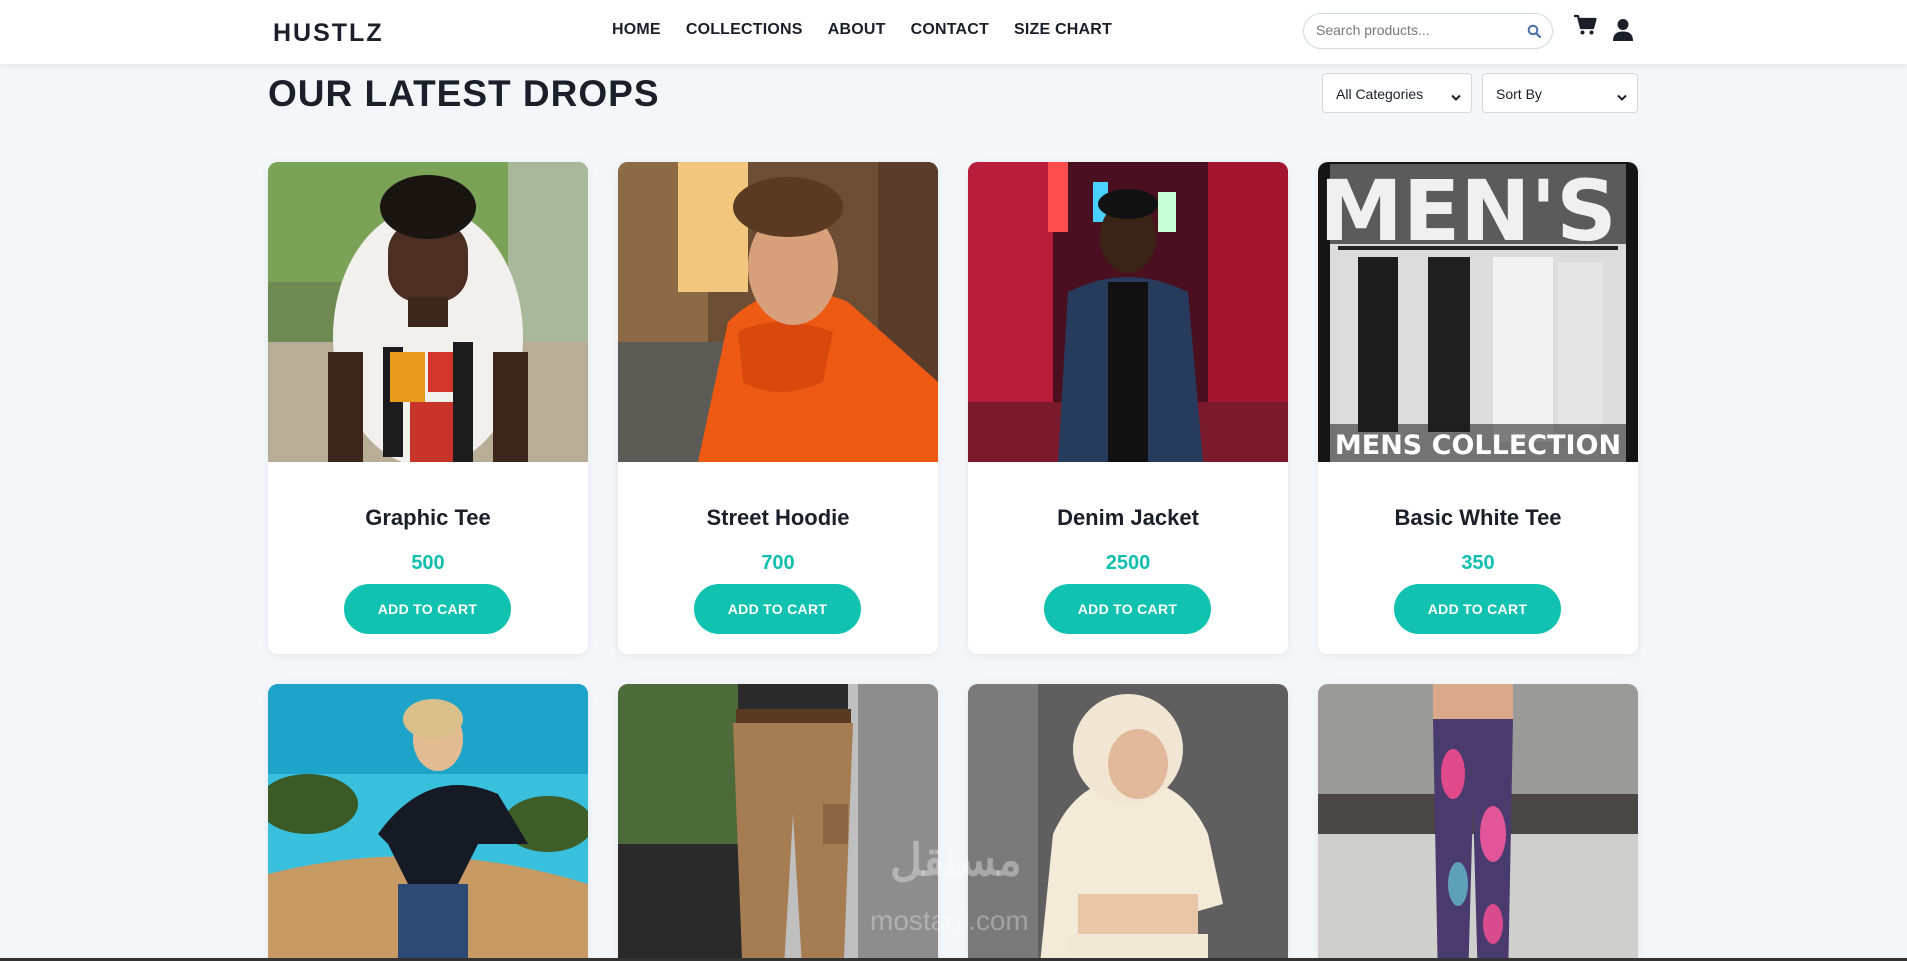  I want to click on product-name: Basic White Tee, so click(1478, 518).